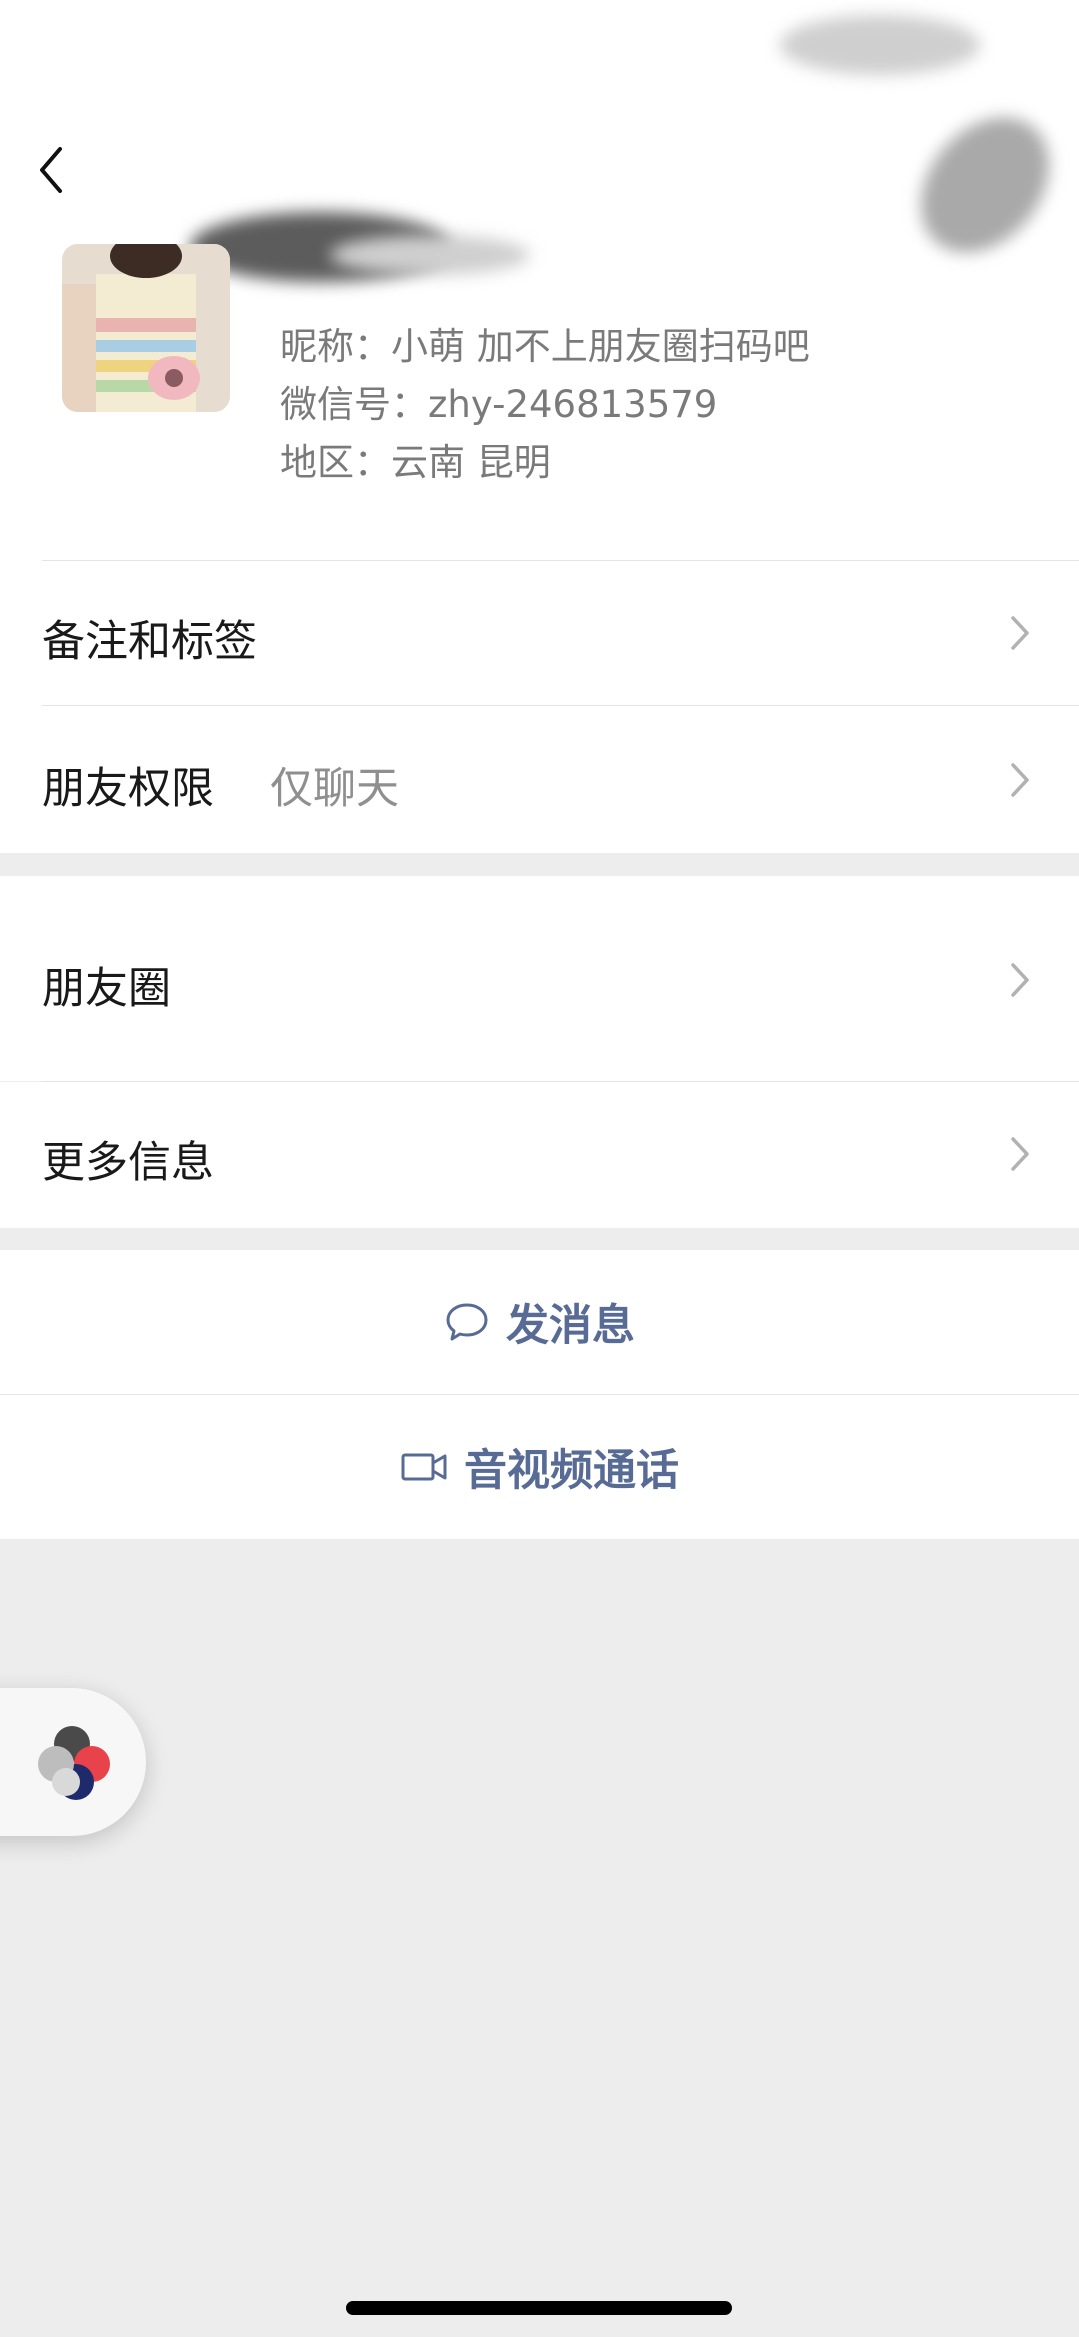 The height and width of the screenshot is (2337, 1079). What do you see at coordinates (424, 1467) in the screenshot?
I see `video-camera-icon` at bounding box center [424, 1467].